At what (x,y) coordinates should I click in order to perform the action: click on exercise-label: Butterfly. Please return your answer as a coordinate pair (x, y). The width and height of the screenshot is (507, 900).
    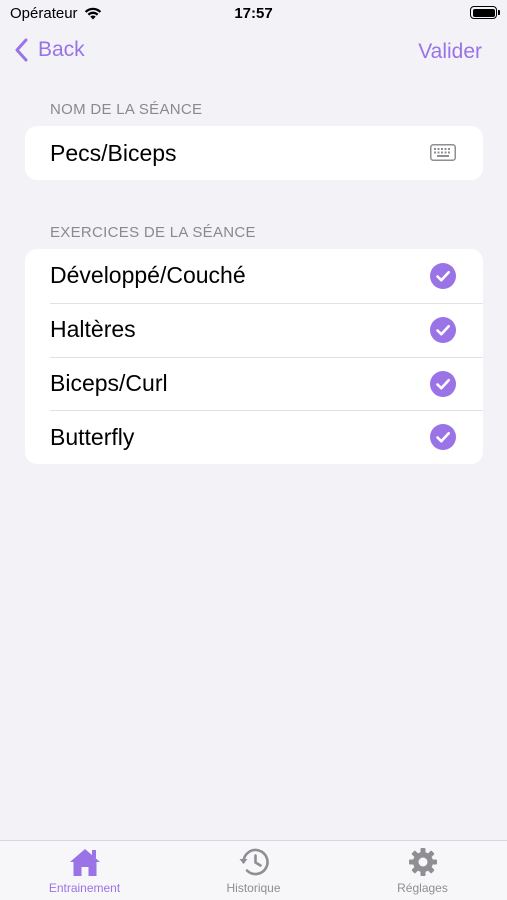
    Looking at the image, I should click on (92, 436).